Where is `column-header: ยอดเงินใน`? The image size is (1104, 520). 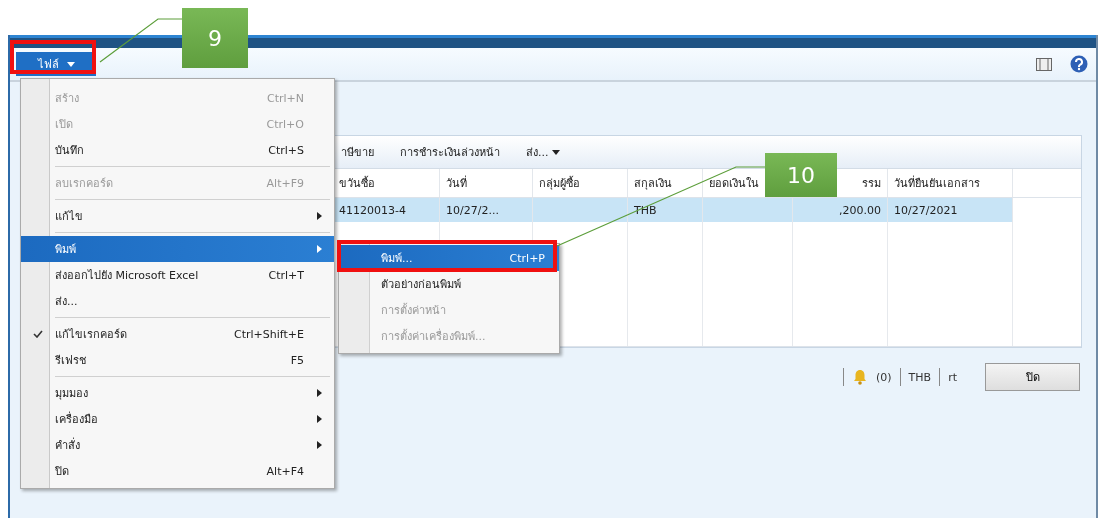 column-header: ยอดเงินใน is located at coordinates (734, 183).